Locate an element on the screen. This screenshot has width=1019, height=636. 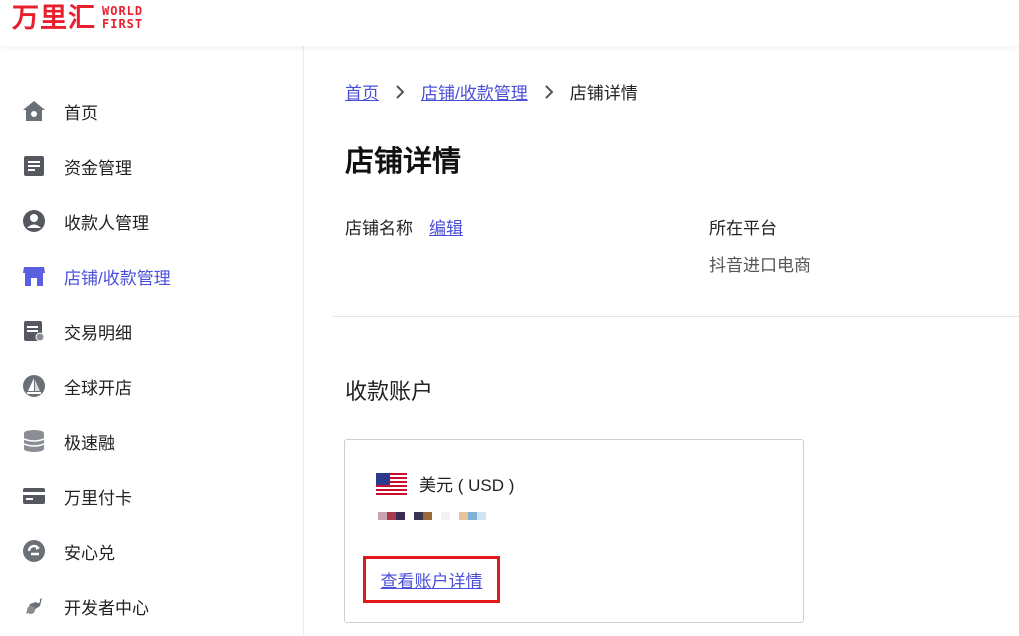
sidebar-item-label: 首页 is located at coordinates (81, 113).